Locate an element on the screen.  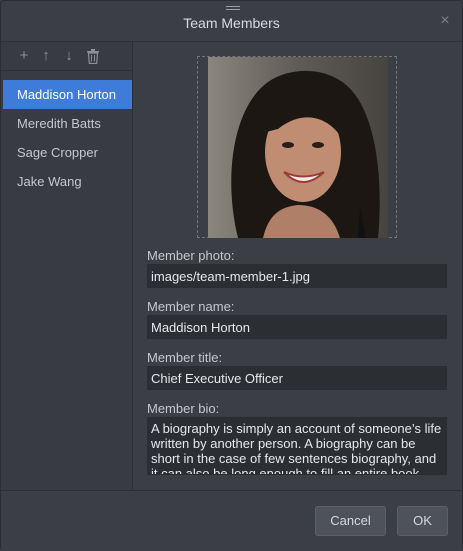
member-item-sage-cropper: Sage Cropper is located at coordinates (67, 152).